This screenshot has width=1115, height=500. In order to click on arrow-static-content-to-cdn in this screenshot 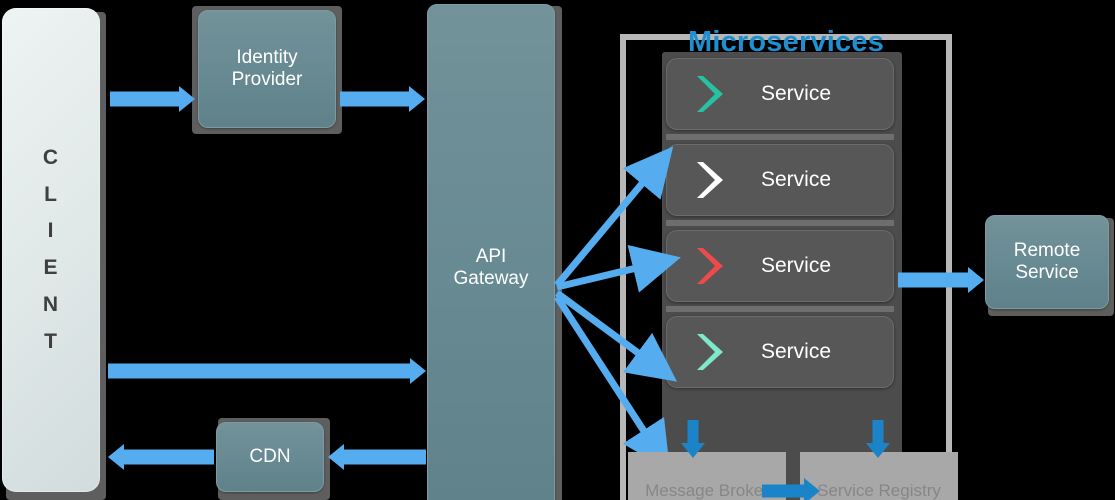, I will do `click(377, 457)`.